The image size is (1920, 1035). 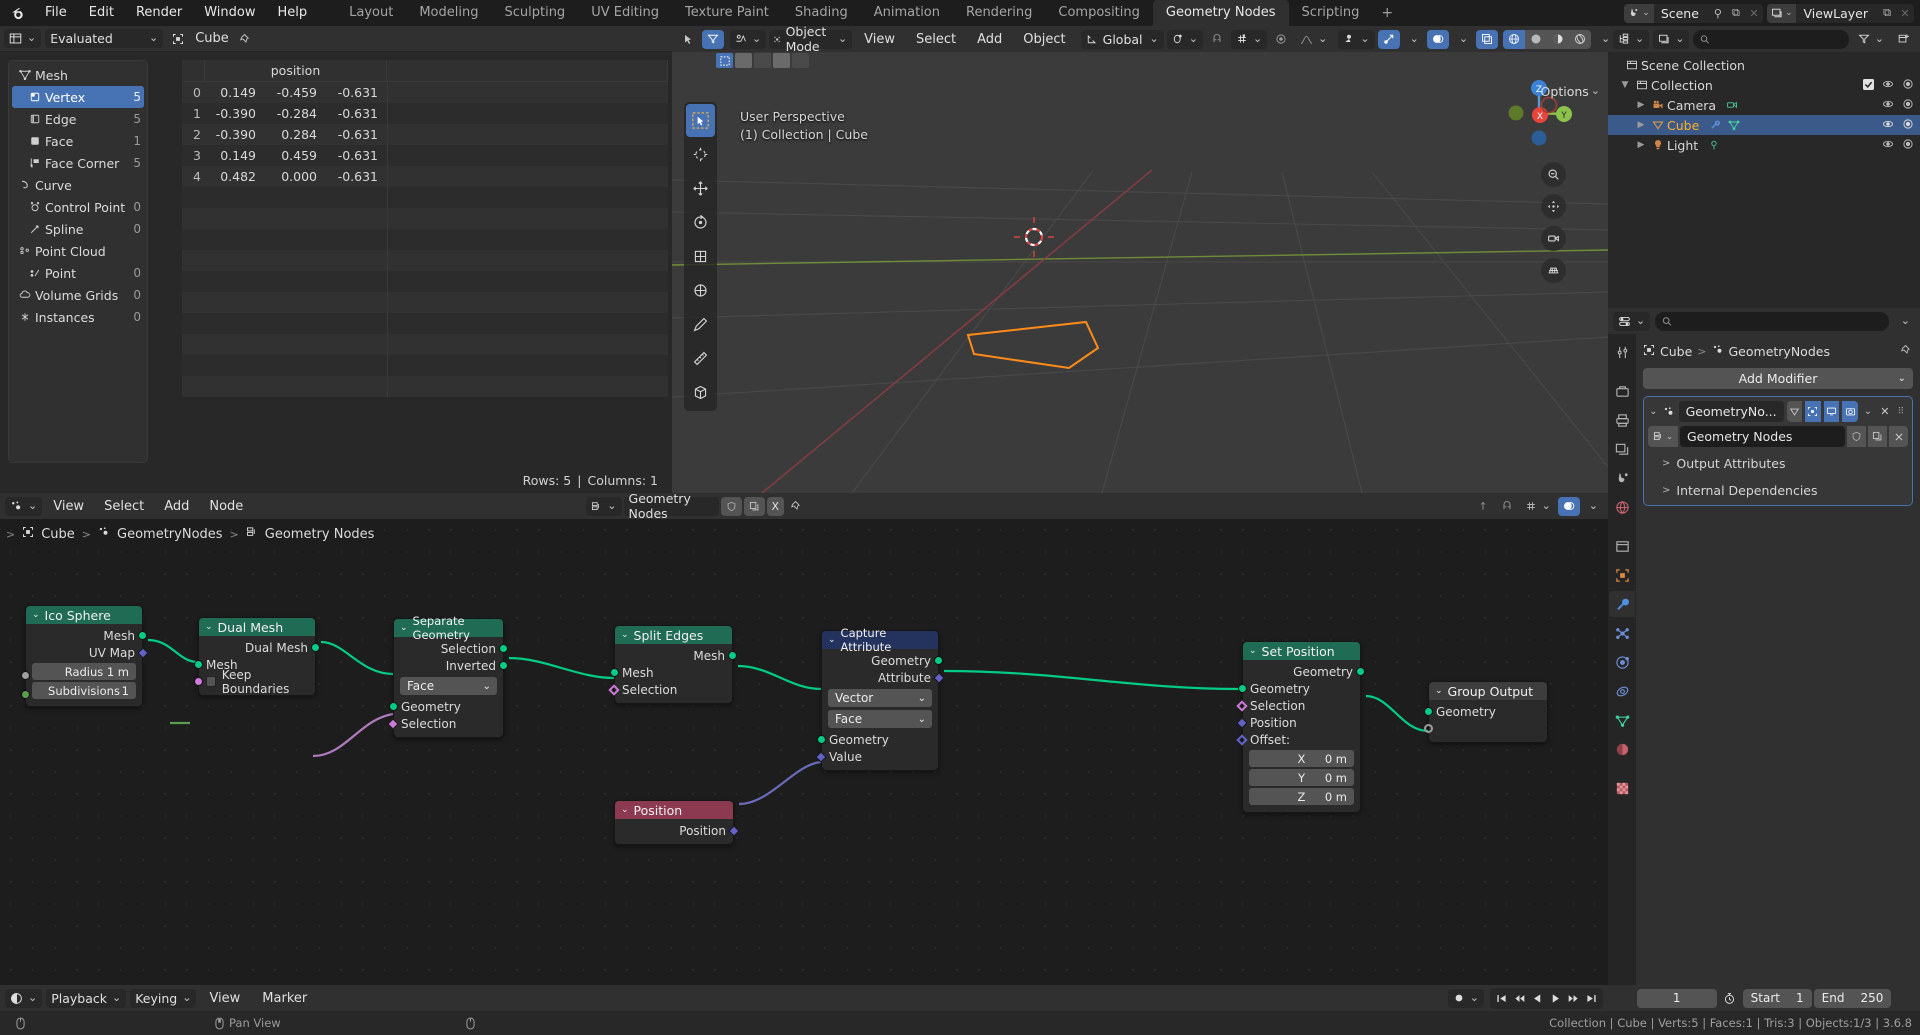 What do you see at coordinates (163, 998) in the screenshot?
I see `keying-dropdown: Keying` at bounding box center [163, 998].